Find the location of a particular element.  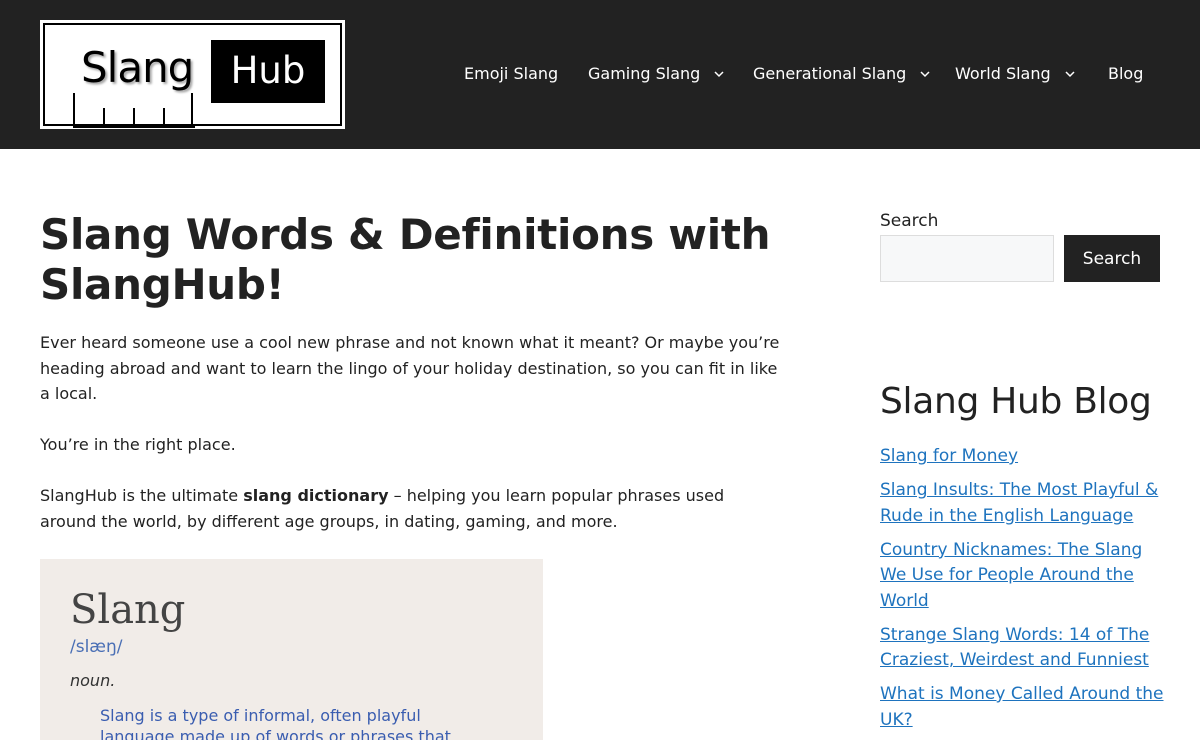

nav-item-label: Gaming Slang is located at coordinates (644, 73).